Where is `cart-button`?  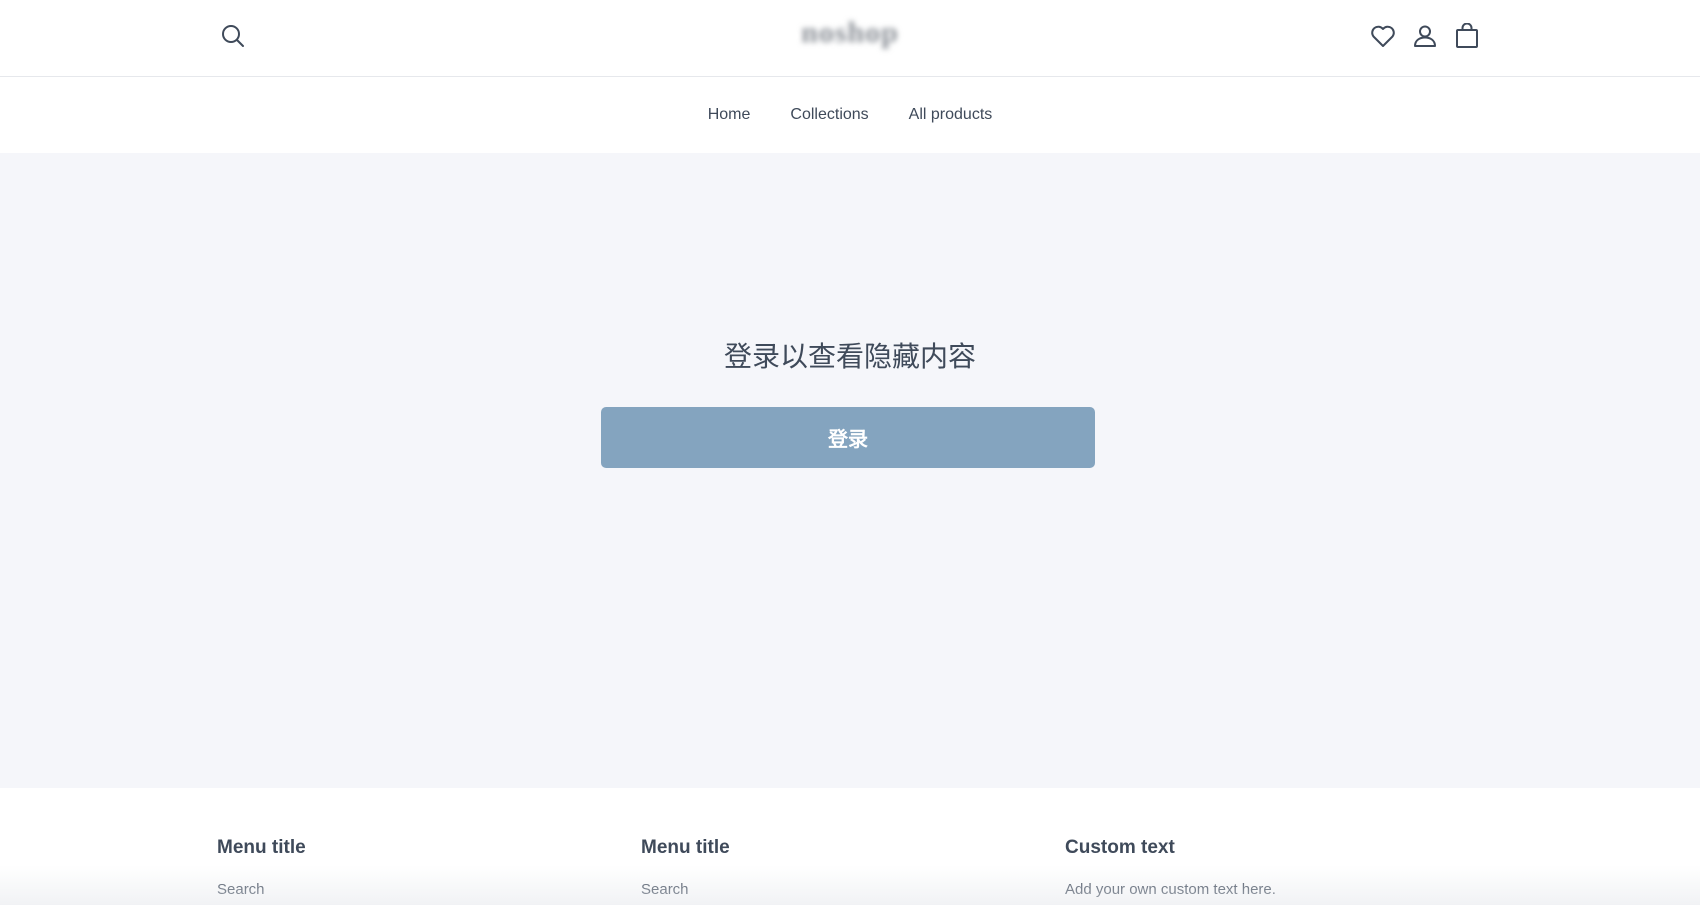 cart-button is located at coordinates (1467, 36).